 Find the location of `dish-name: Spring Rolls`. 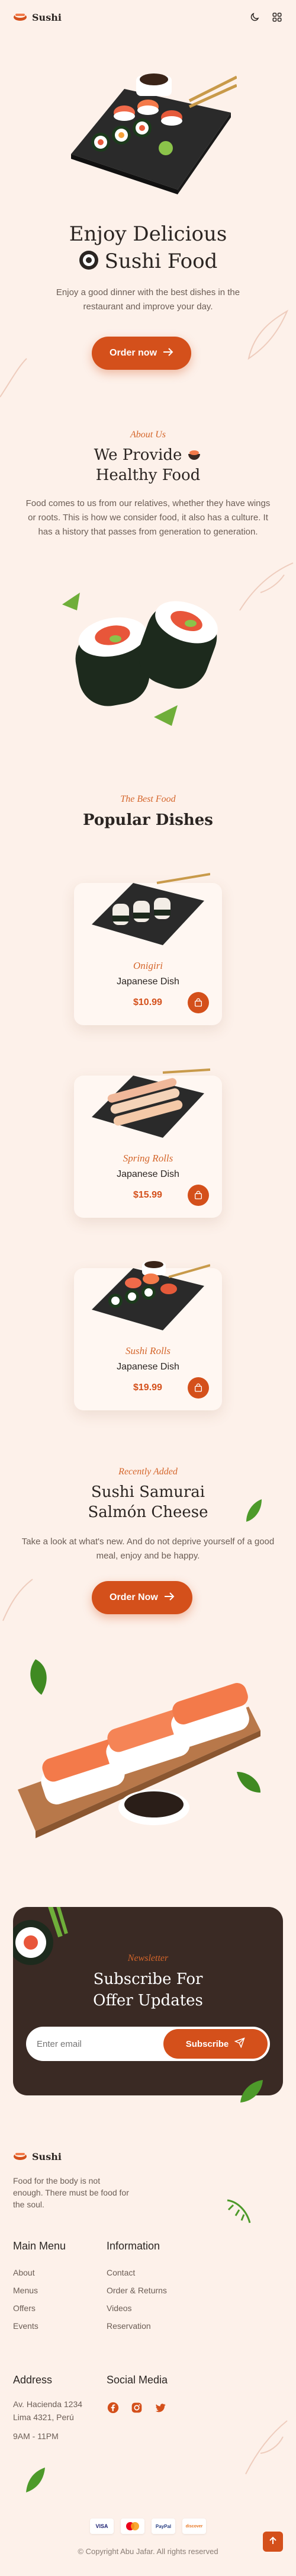

dish-name: Spring Rolls is located at coordinates (148, 1158).